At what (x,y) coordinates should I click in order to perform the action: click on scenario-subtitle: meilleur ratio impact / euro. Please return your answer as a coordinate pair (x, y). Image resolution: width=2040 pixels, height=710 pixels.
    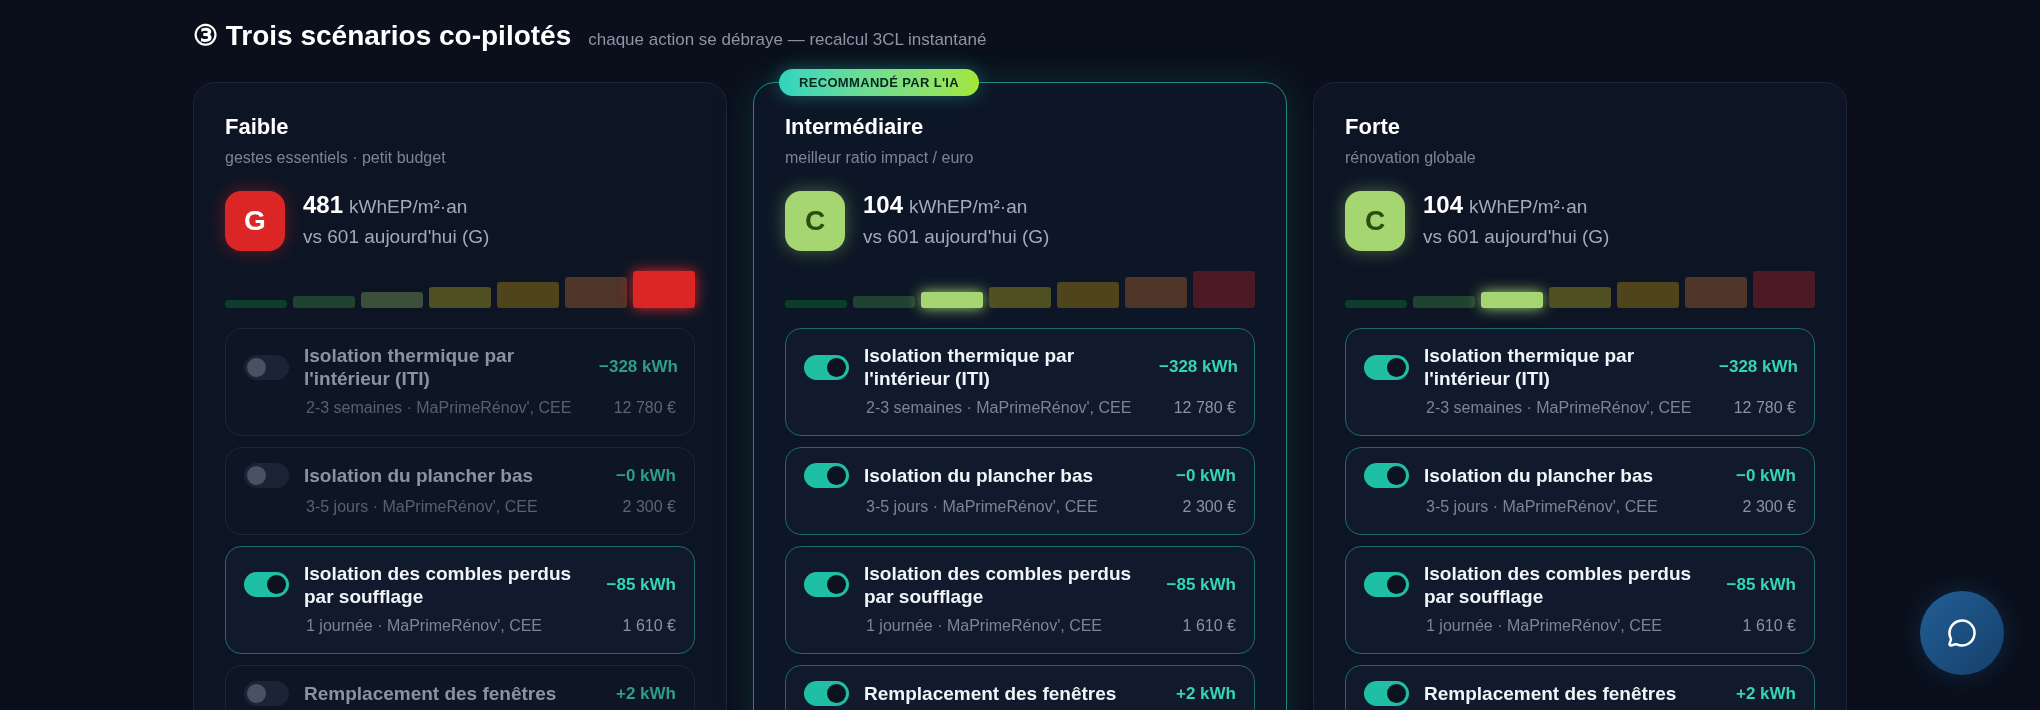
    Looking at the image, I should click on (880, 158).